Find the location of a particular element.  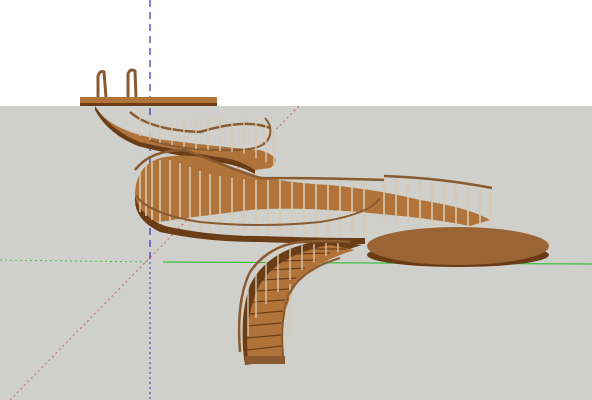

round-platform is located at coordinates (458, 247).